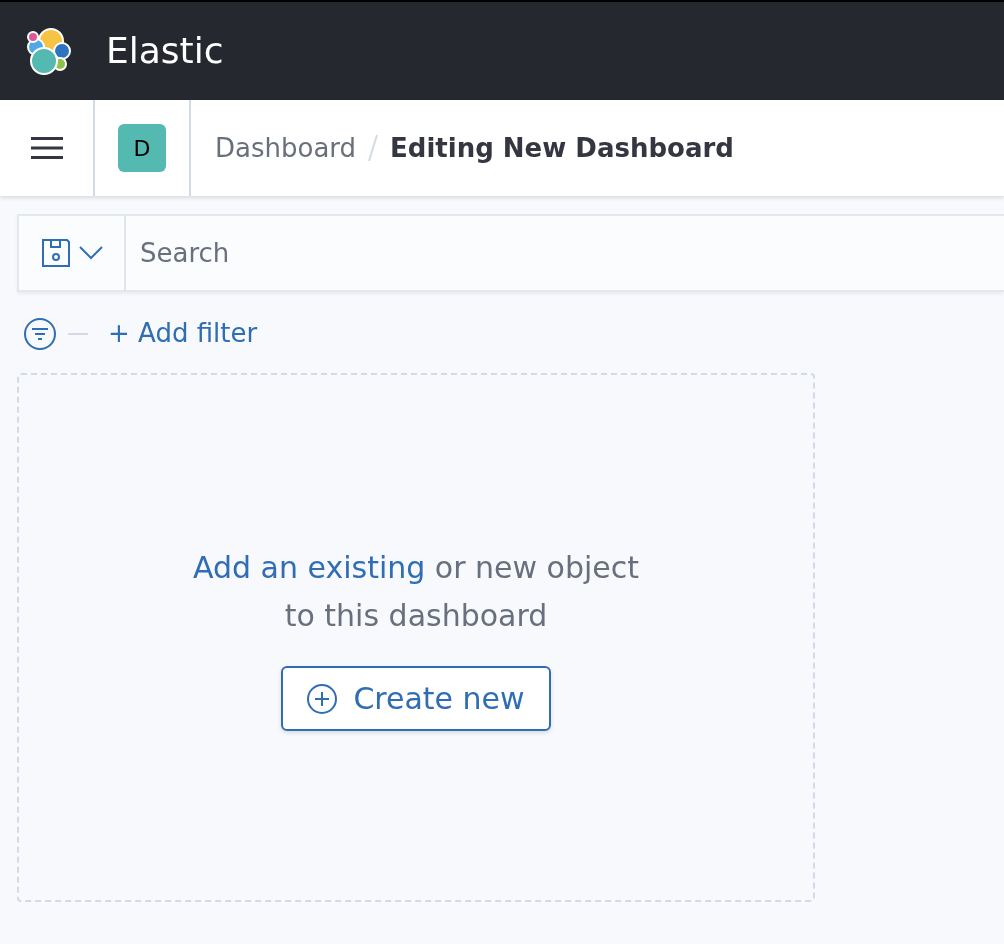  I want to click on search-field: Search, so click(565, 253).